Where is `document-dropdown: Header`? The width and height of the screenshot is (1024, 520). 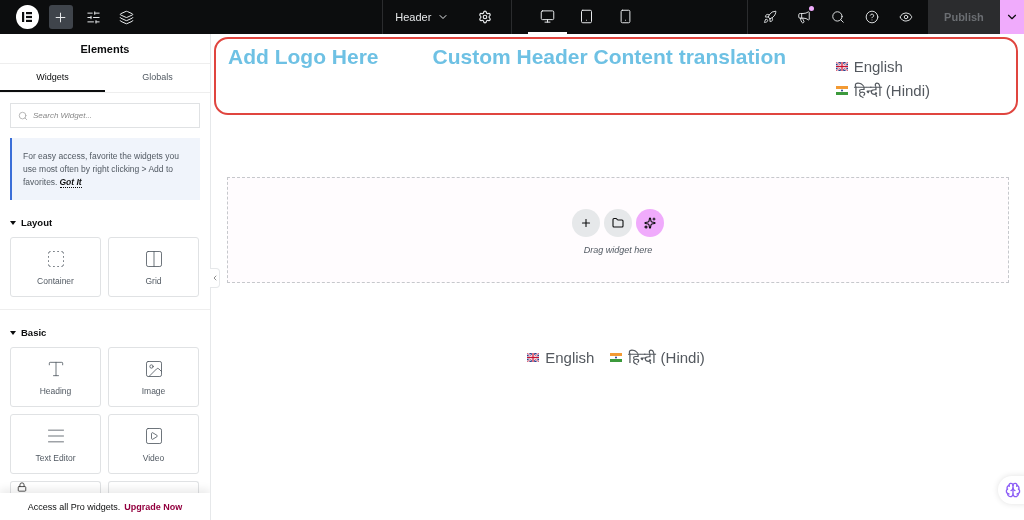 document-dropdown: Header is located at coordinates (422, 17).